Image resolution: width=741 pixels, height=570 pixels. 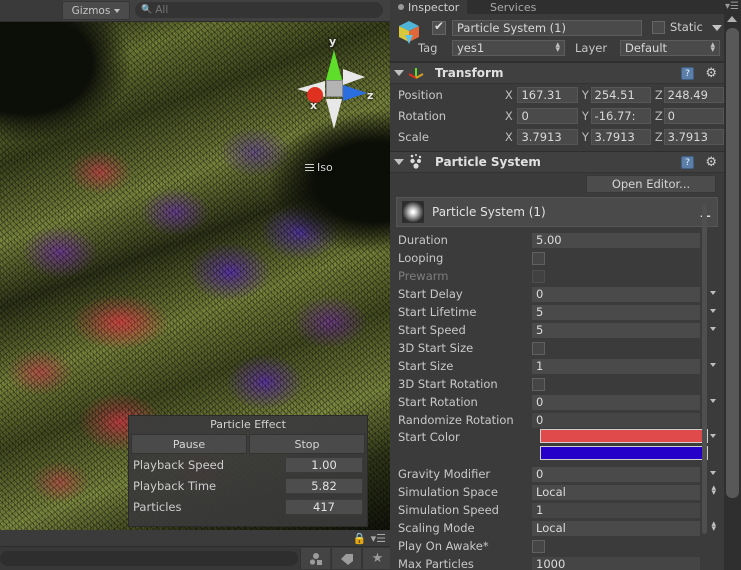 What do you see at coordinates (538, 348) in the screenshot?
I see `3d-start-size-checkbox` at bounding box center [538, 348].